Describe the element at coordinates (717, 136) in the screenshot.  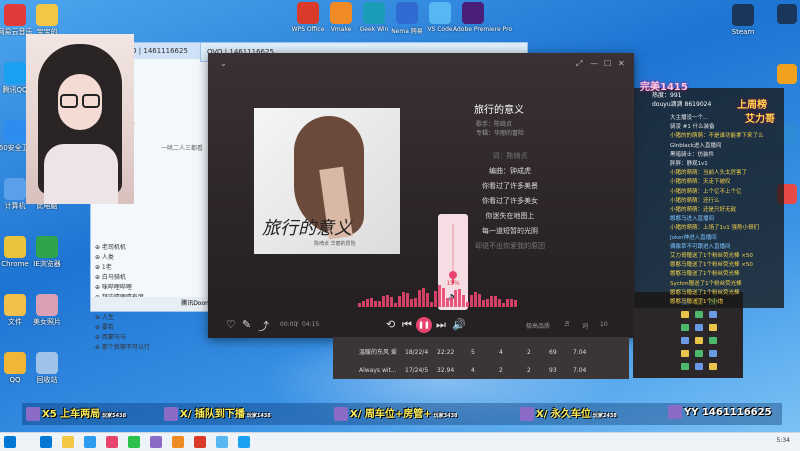
I see `chat-message: 小猪的的萌萌：不是谁功能拿下来了么` at that location.